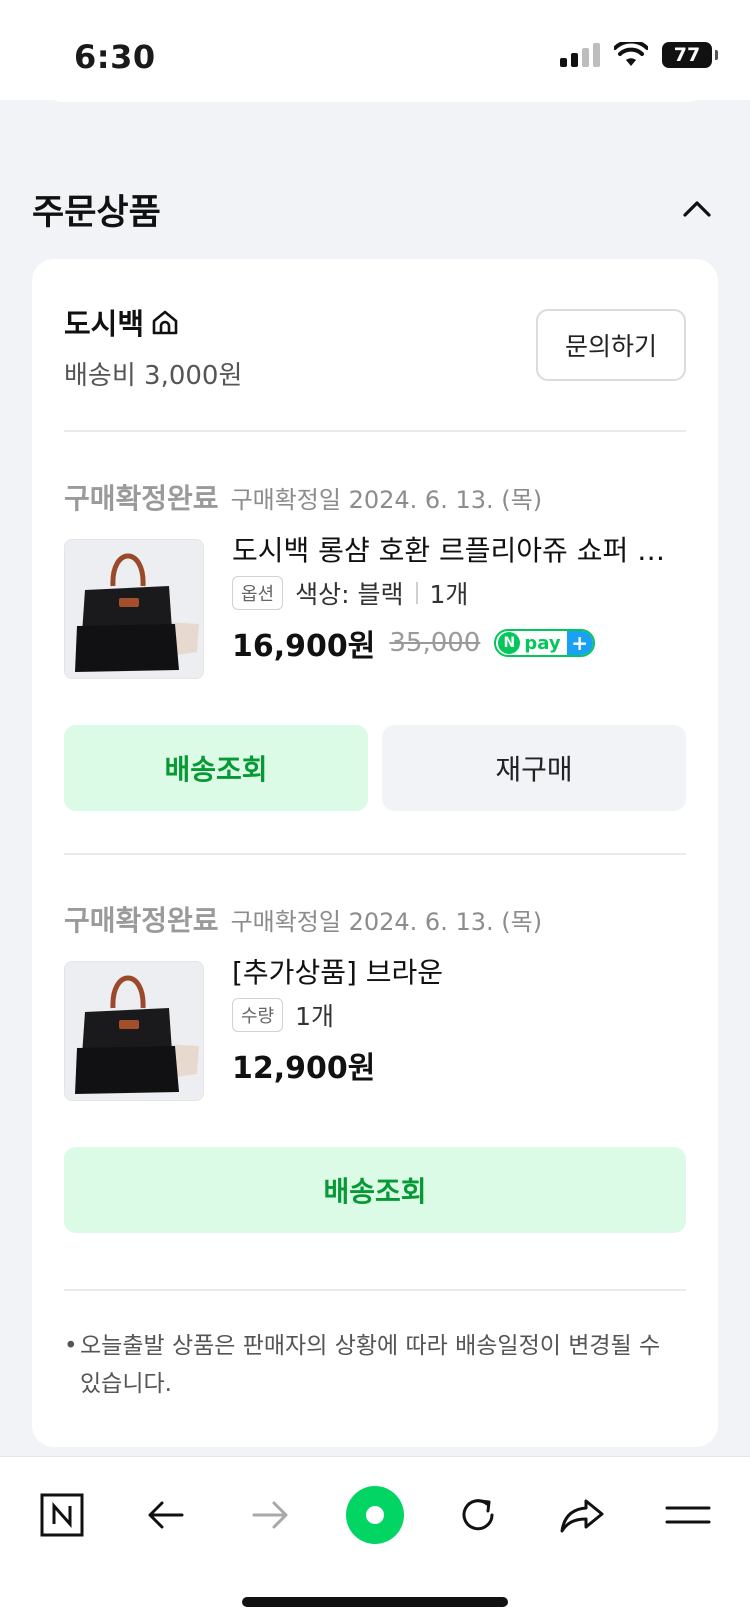  What do you see at coordinates (258, 1015) in the screenshot?
I see `option-tag: 수량` at bounding box center [258, 1015].